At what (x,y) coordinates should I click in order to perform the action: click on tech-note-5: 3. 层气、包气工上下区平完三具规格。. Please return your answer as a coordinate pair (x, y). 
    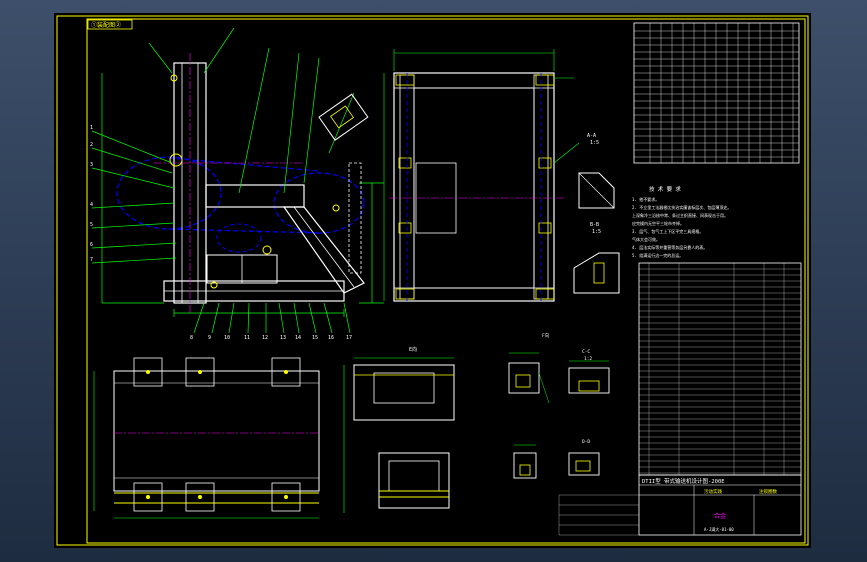
    Looking at the image, I should click on (667, 231).